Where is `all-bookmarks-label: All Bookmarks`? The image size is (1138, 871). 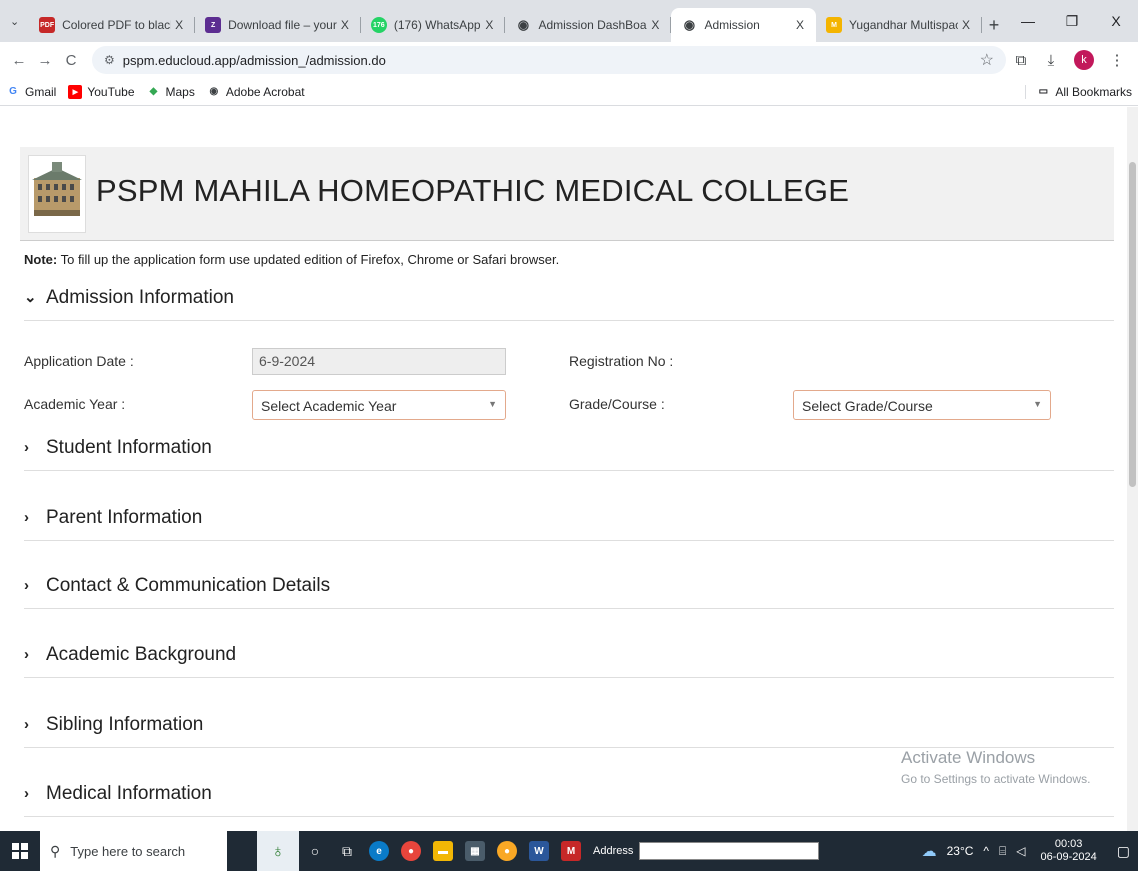 all-bookmarks-label: All Bookmarks is located at coordinates (1093, 91).